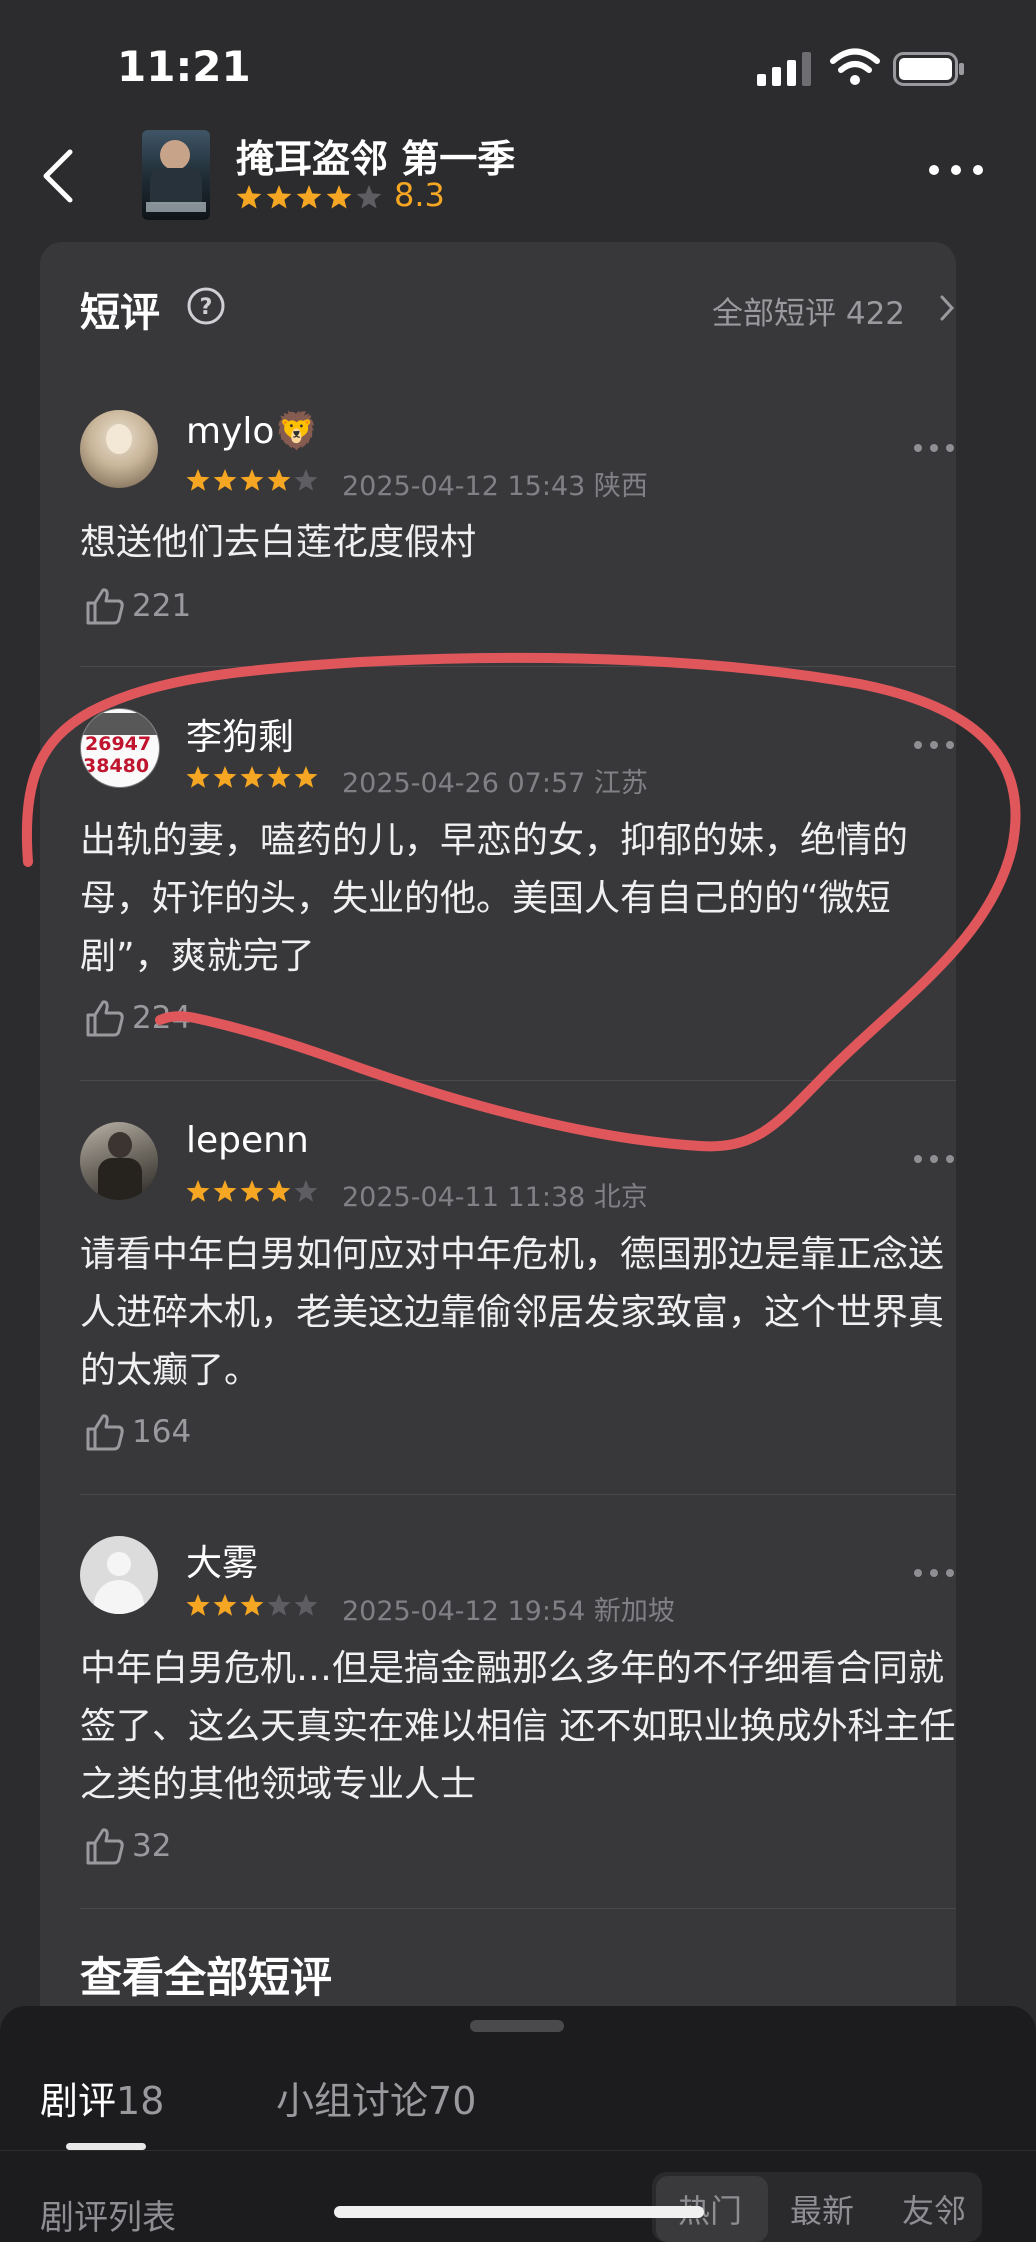 This screenshot has height=2242, width=1036. I want to click on comment-username: 大雾, so click(222, 1560).